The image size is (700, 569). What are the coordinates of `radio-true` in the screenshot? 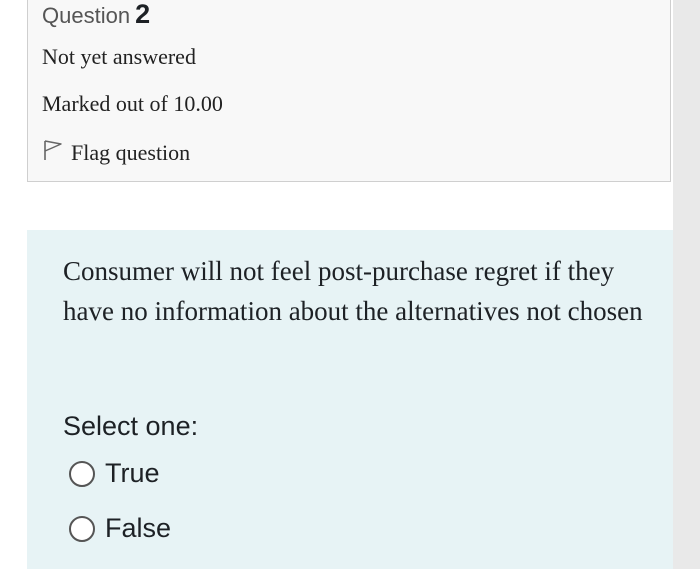 It's located at (82, 473).